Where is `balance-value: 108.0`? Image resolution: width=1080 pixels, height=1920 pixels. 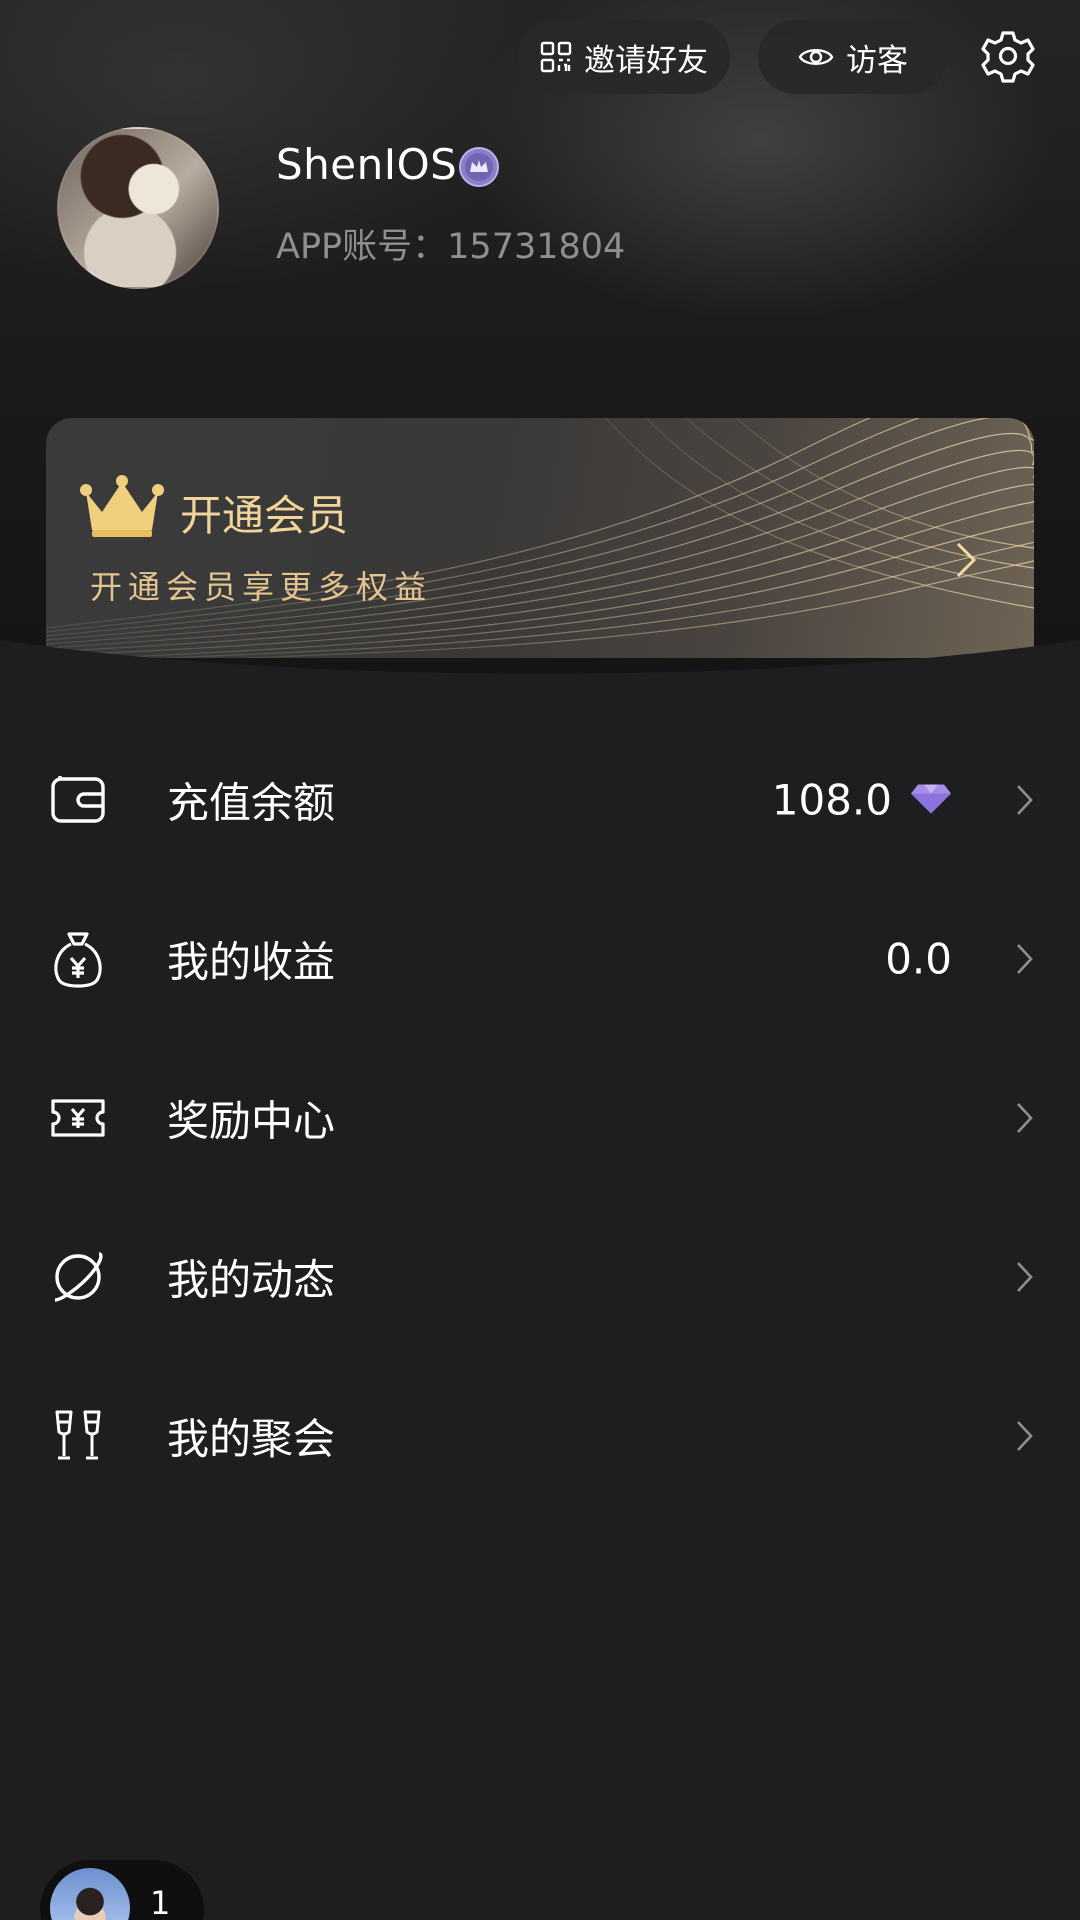 balance-value: 108.0 is located at coordinates (831, 799).